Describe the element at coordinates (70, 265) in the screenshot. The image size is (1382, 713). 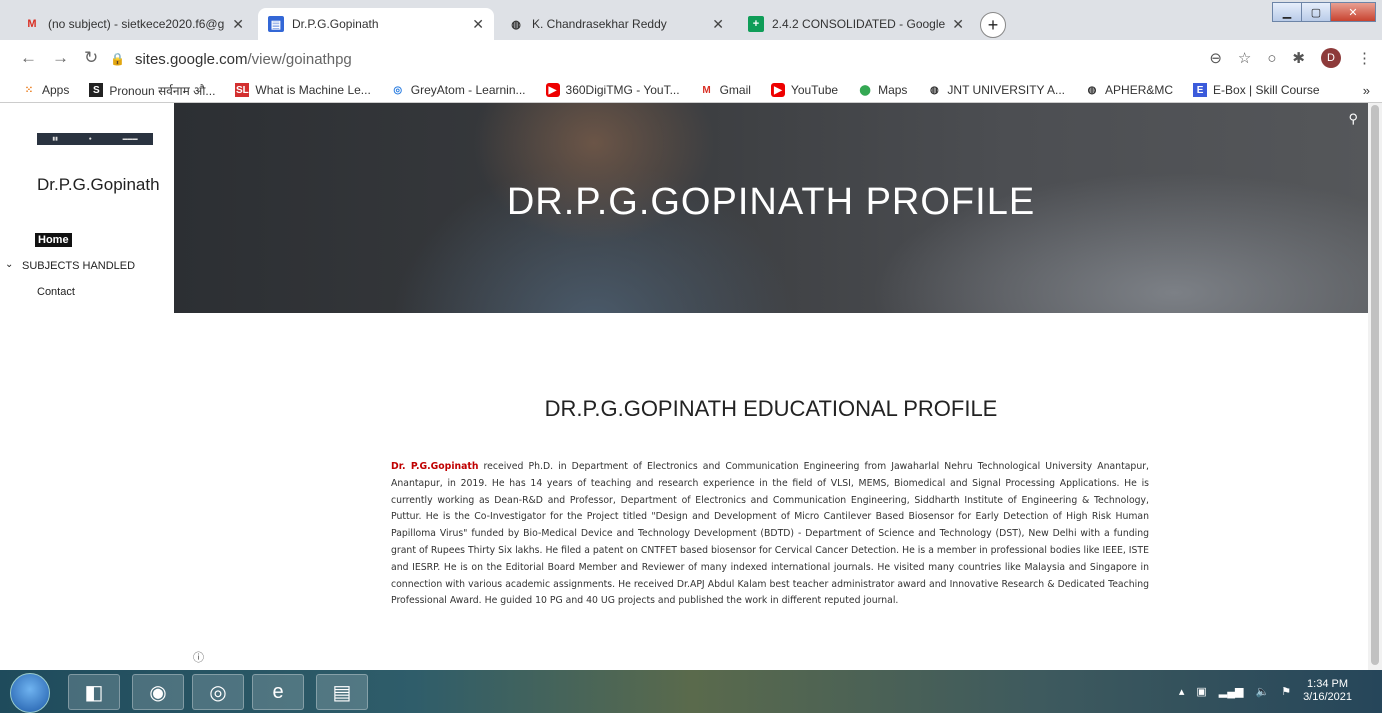
I see `nav-subjects-handled: ⌄ SUBJECTS HANDLED` at that location.